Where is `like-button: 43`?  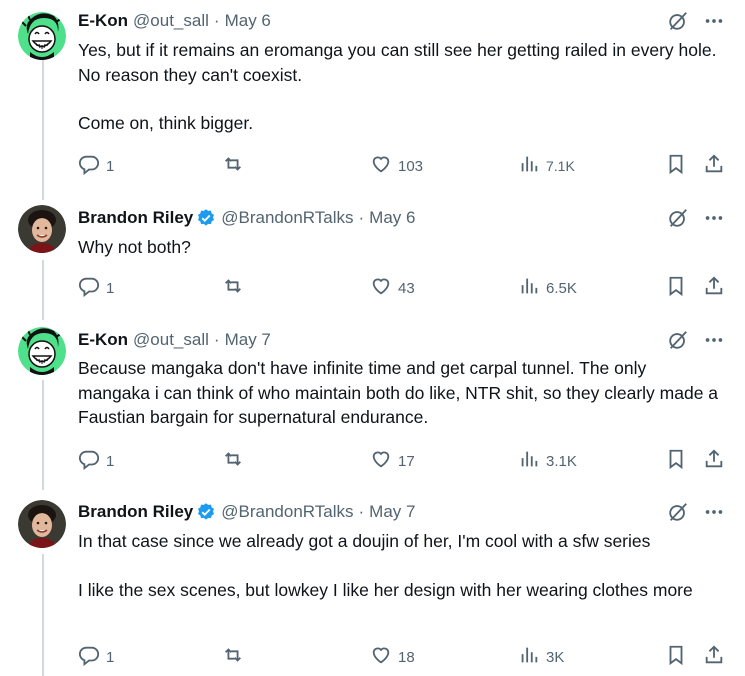
like-button: 43 is located at coordinates (392, 288).